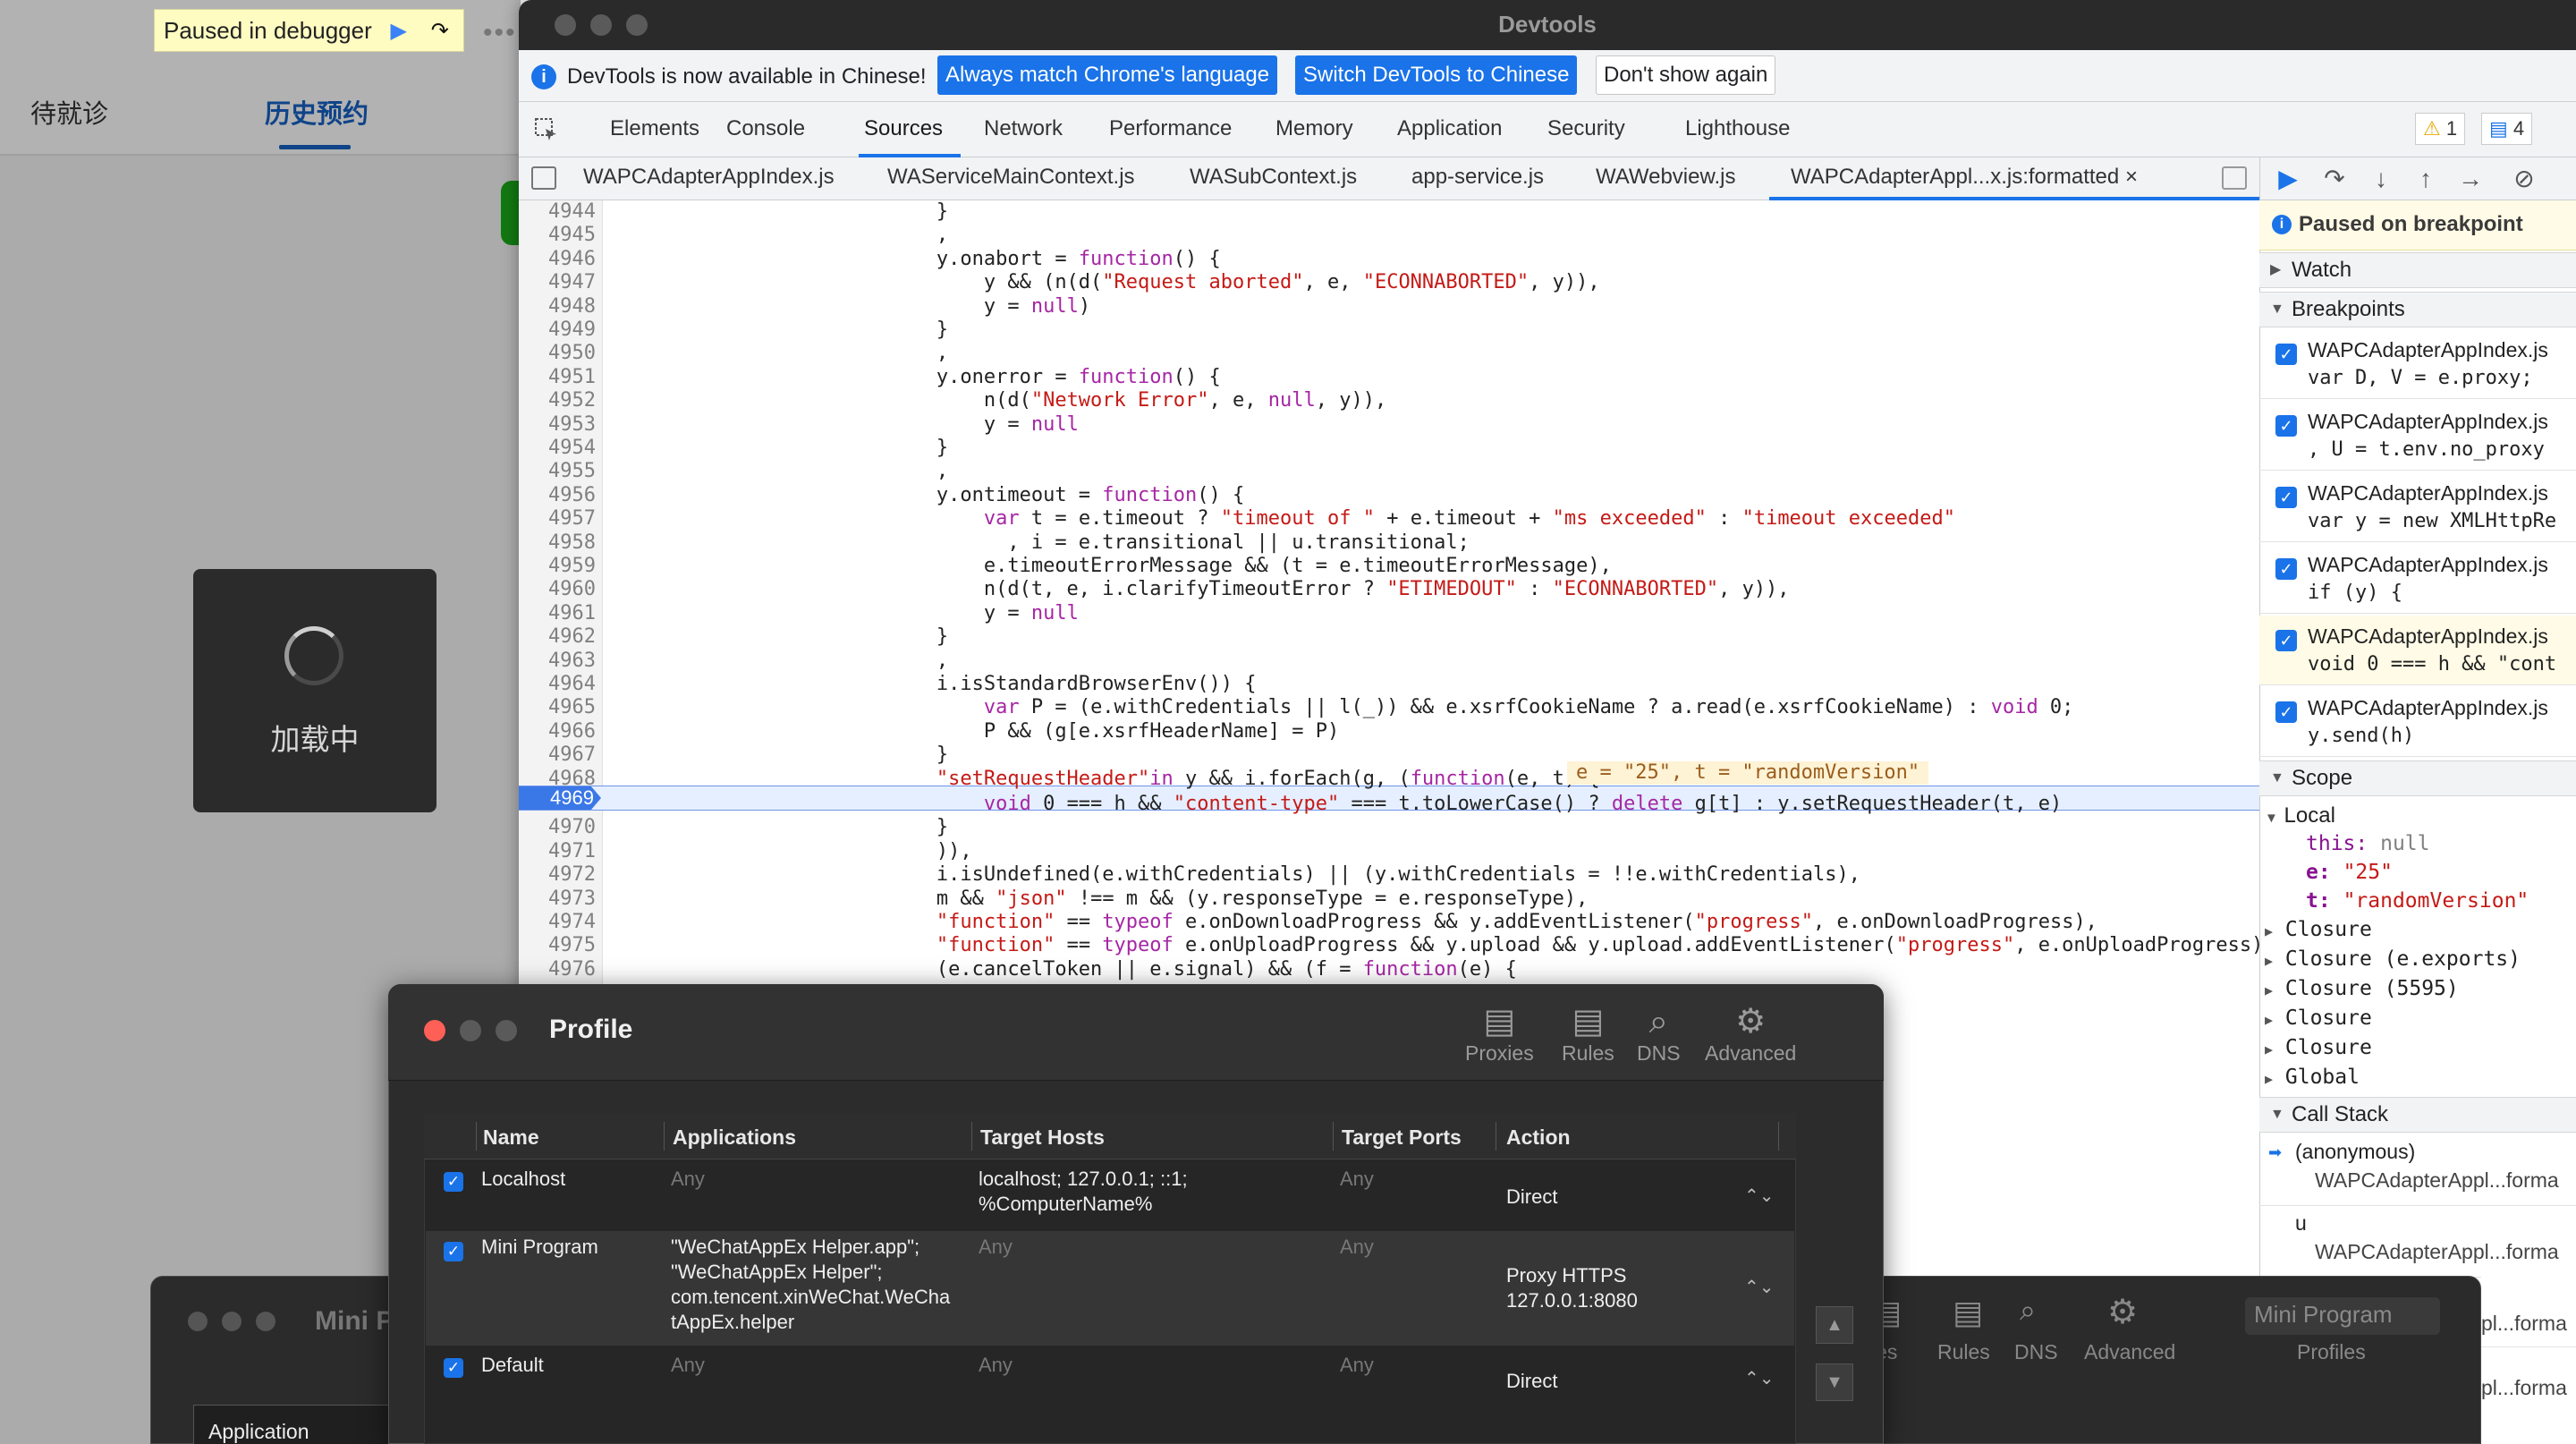  Describe the element at coordinates (1314, 128) in the screenshot. I see `tab-memory: Memory` at that location.